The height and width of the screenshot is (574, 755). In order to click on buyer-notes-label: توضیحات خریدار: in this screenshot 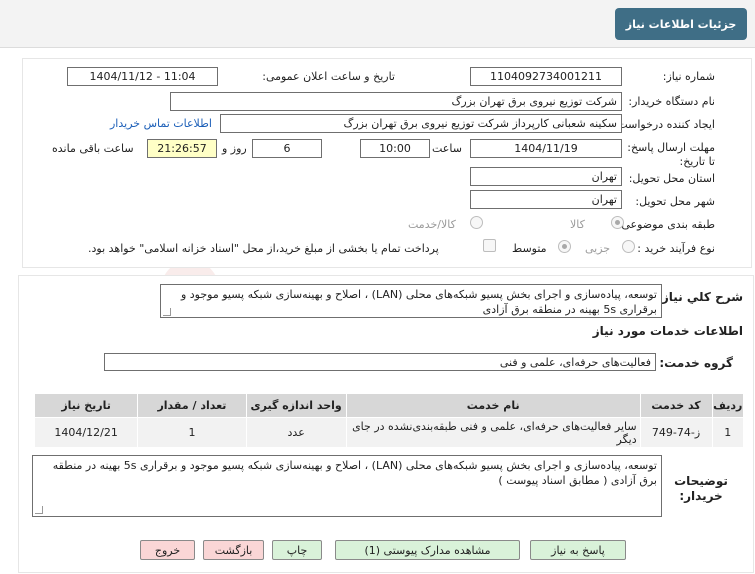, I will do `click(701, 488)`.